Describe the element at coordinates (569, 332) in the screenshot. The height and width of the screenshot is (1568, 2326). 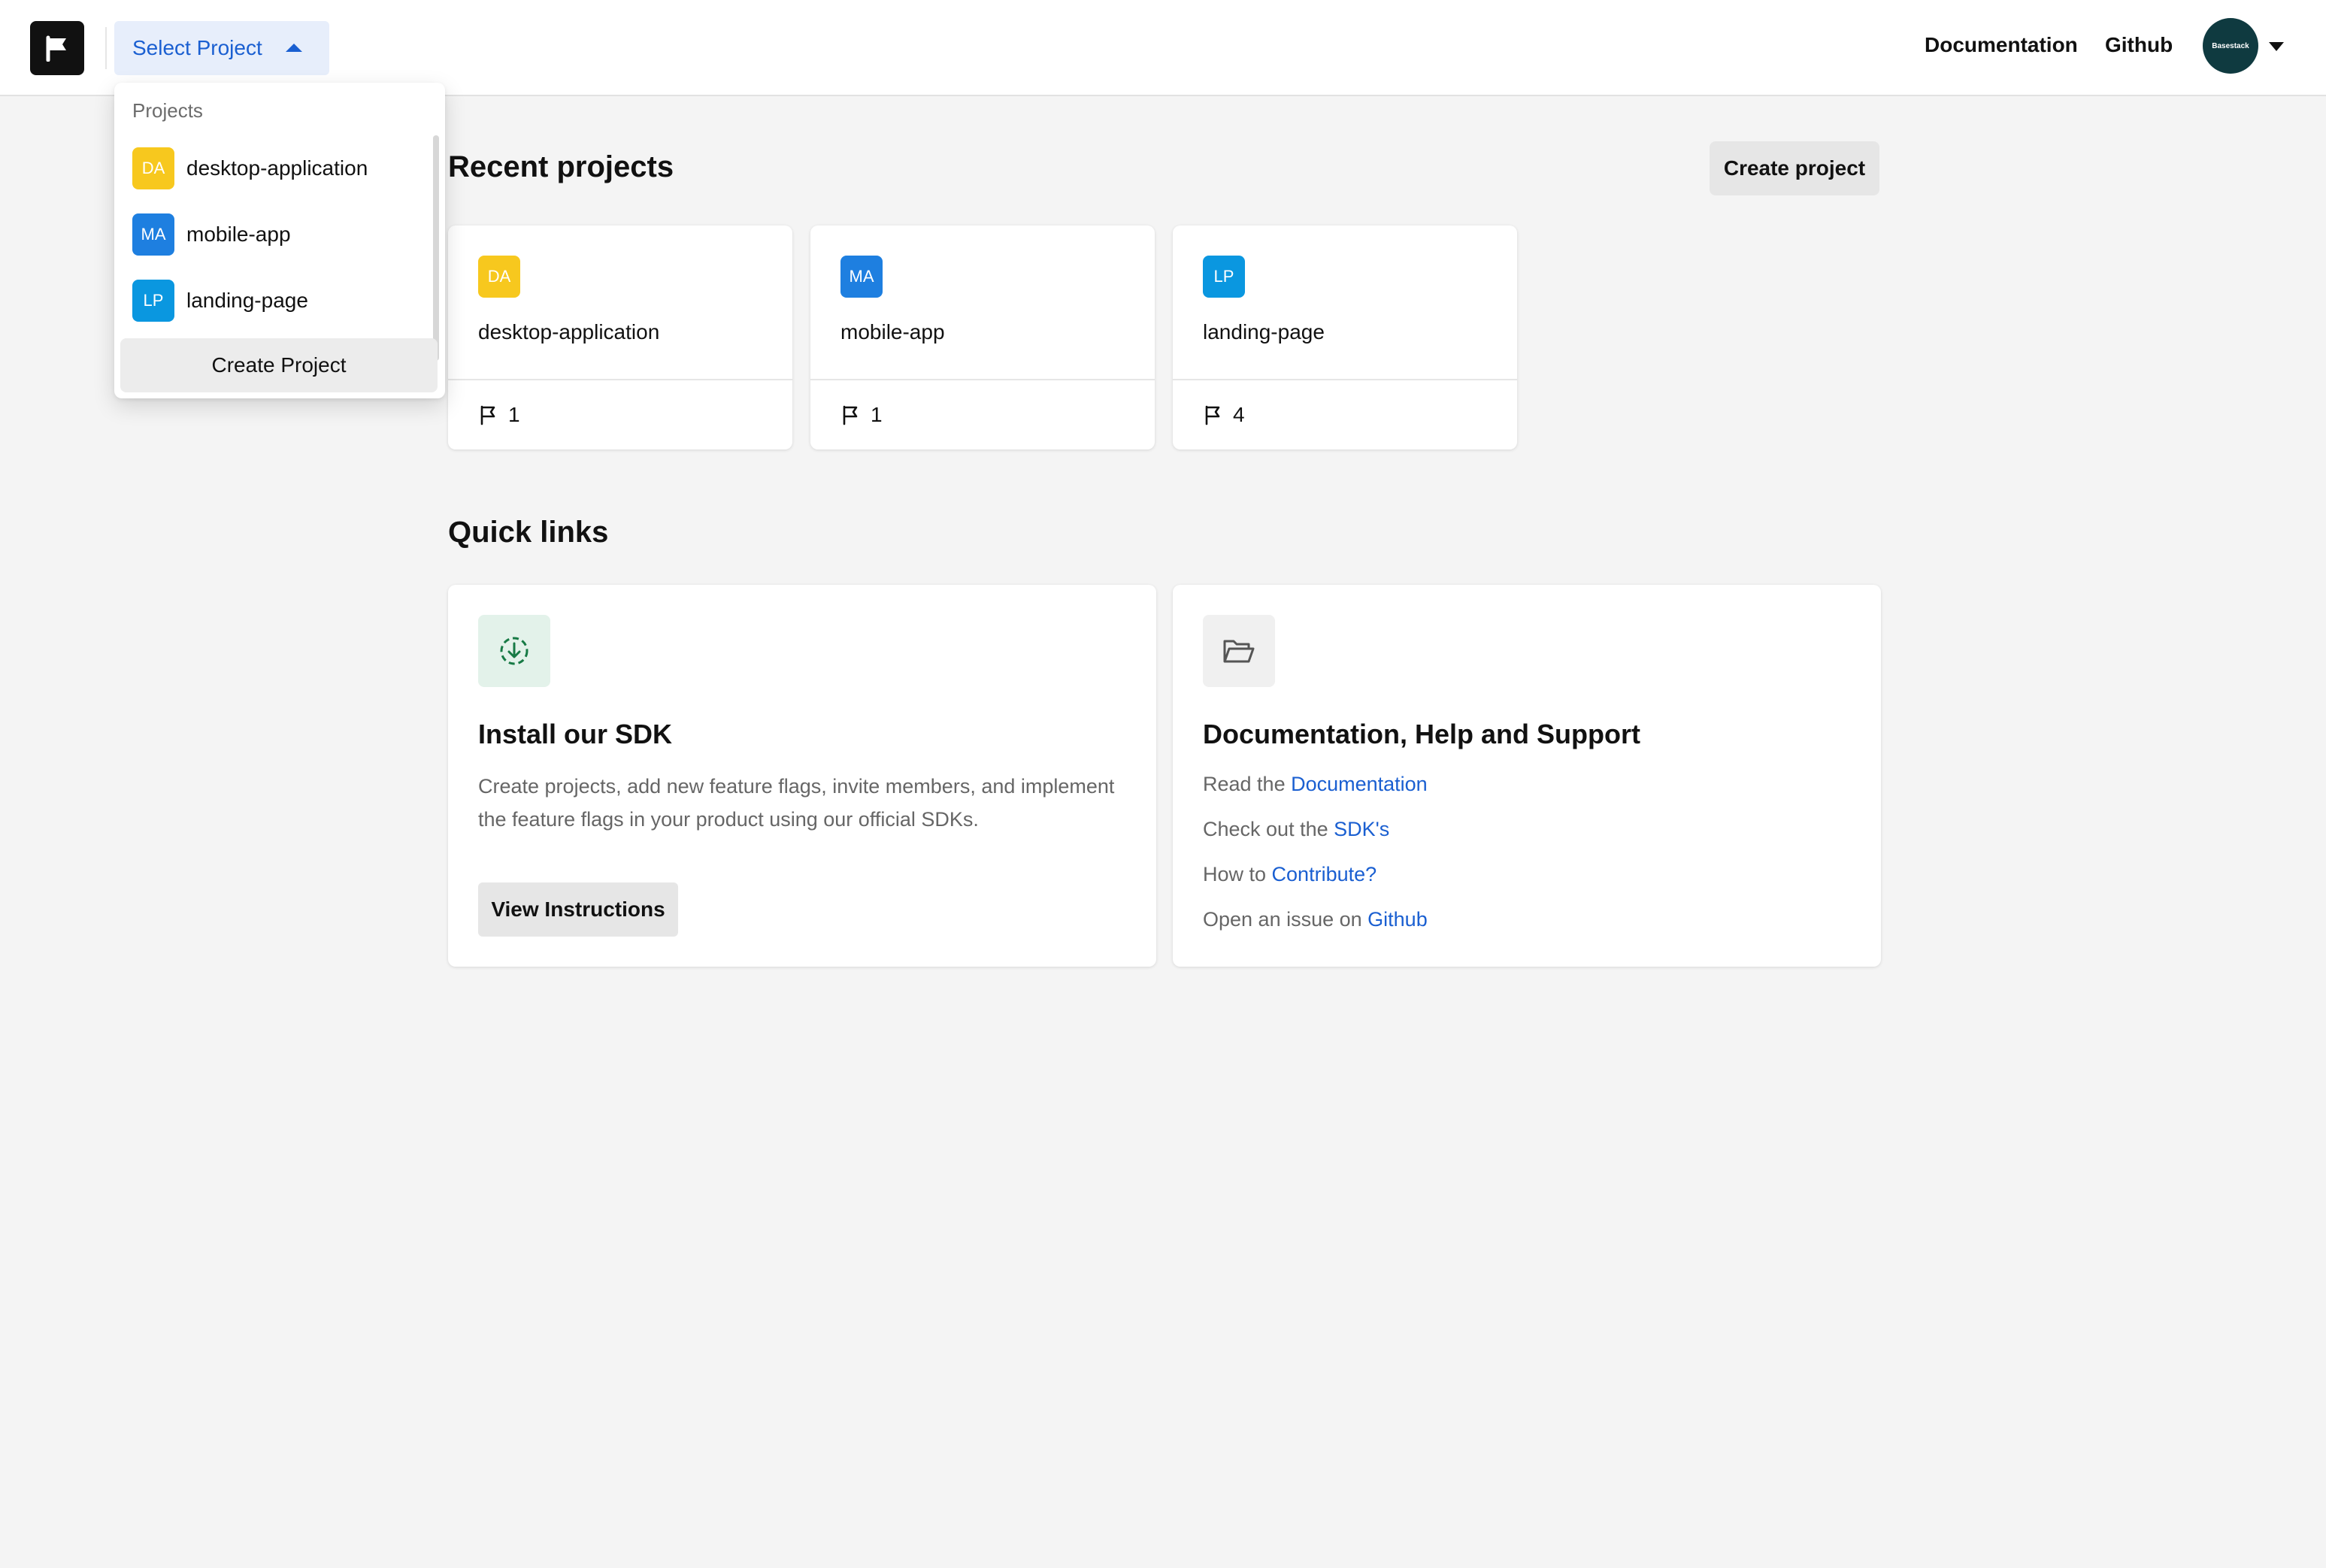
I see `project-name: desktop-application` at that location.